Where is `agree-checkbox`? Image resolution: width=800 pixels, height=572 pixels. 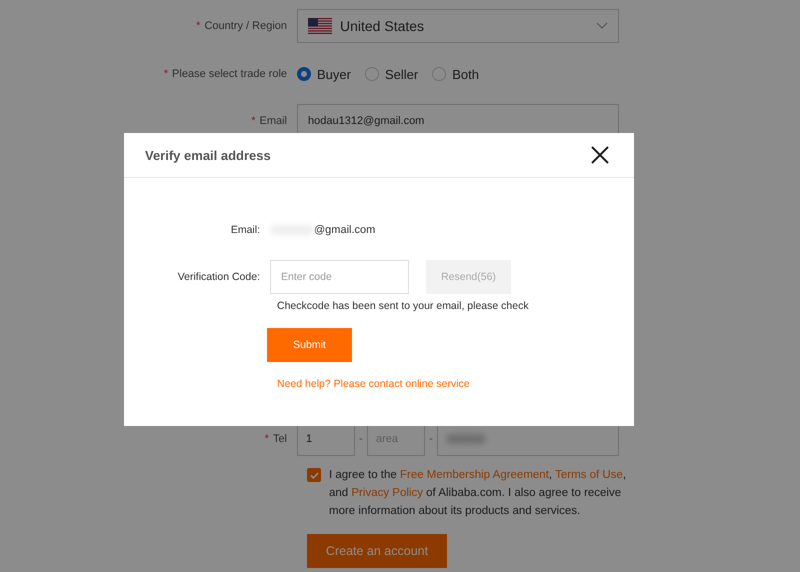
agree-checkbox is located at coordinates (314, 475).